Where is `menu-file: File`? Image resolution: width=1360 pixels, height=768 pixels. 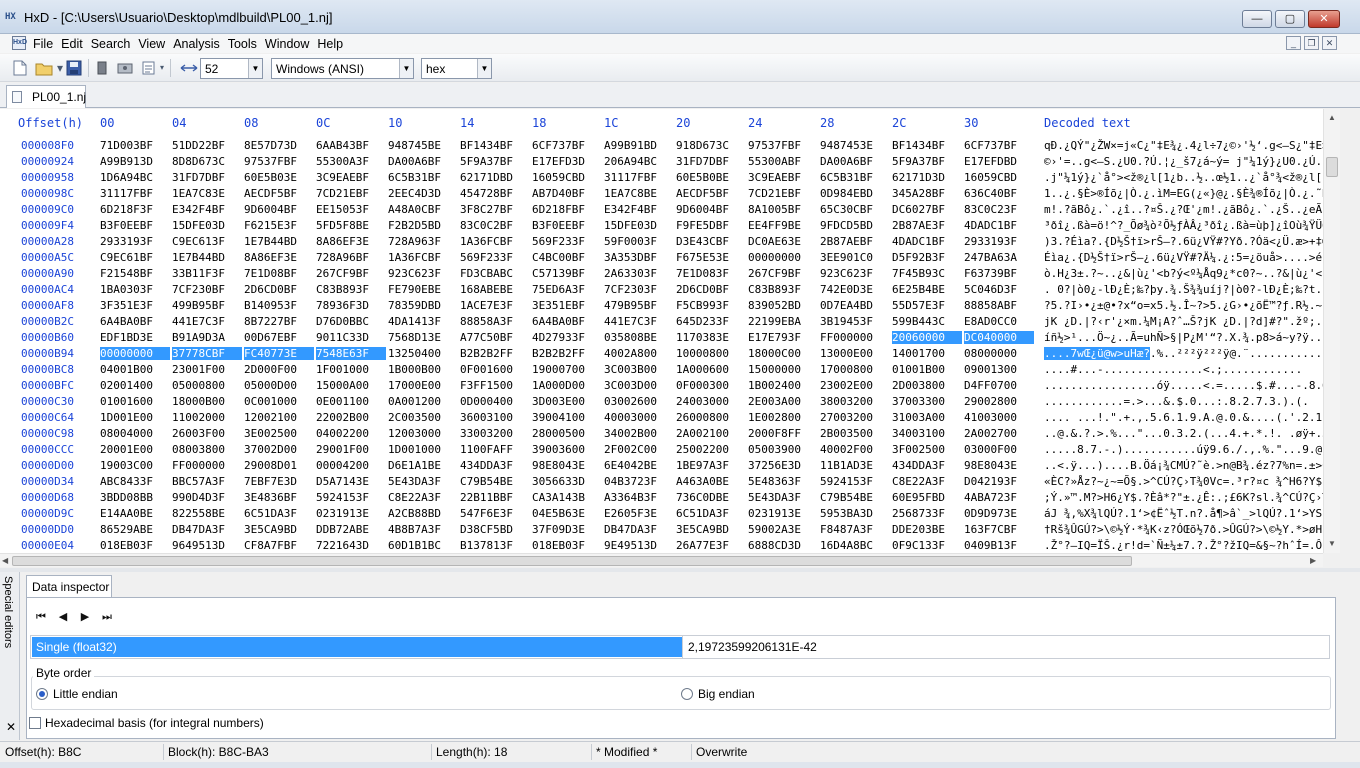
menu-file: File is located at coordinates (46, 44).